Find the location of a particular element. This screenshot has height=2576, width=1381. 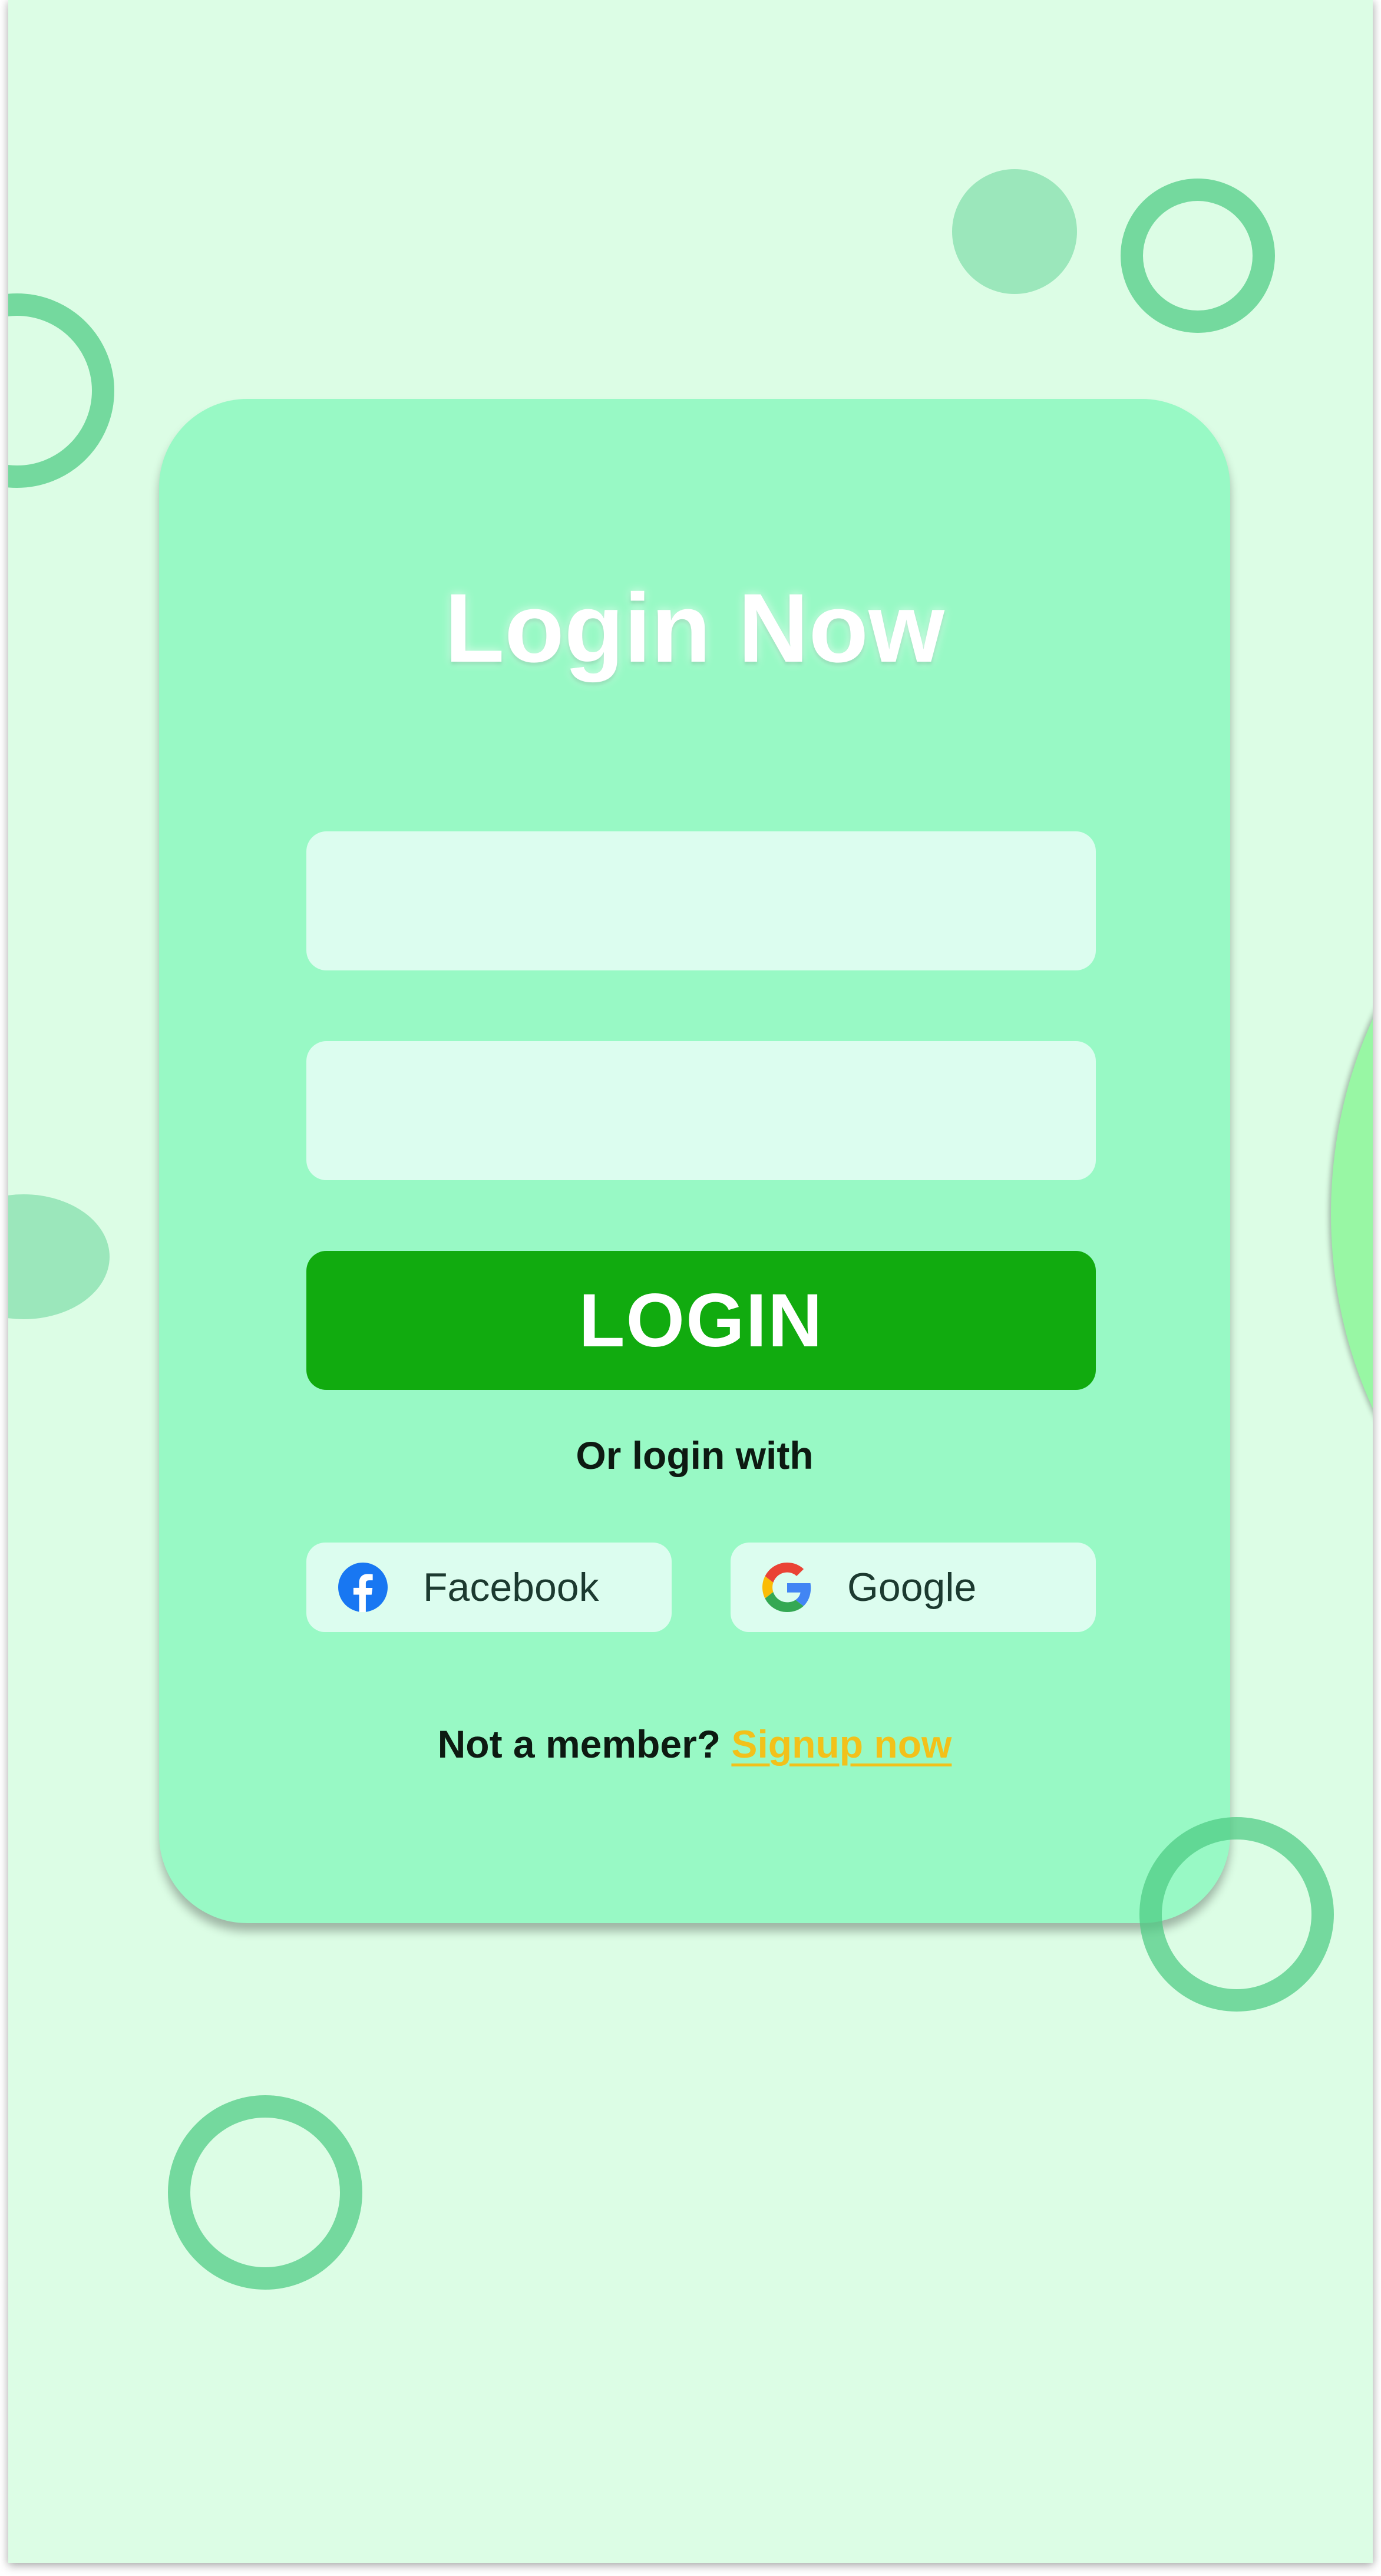

decor-ring-card-corner is located at coordinates (1236, 1914).